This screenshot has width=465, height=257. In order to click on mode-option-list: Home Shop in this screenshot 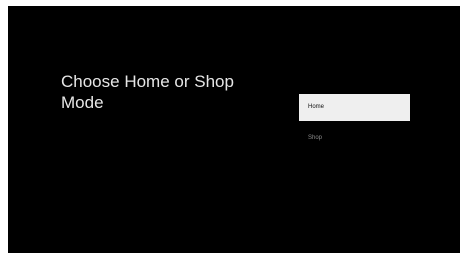, I will do `click(354, 123)`.